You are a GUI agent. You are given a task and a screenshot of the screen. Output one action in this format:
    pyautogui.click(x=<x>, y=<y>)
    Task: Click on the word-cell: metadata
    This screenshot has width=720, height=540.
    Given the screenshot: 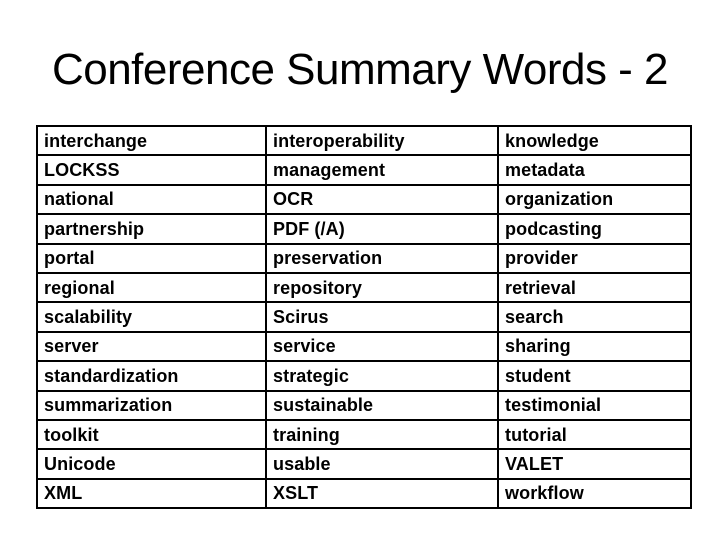 What is the action you would take?
    pyautogui.click(x=594, y=170)
    